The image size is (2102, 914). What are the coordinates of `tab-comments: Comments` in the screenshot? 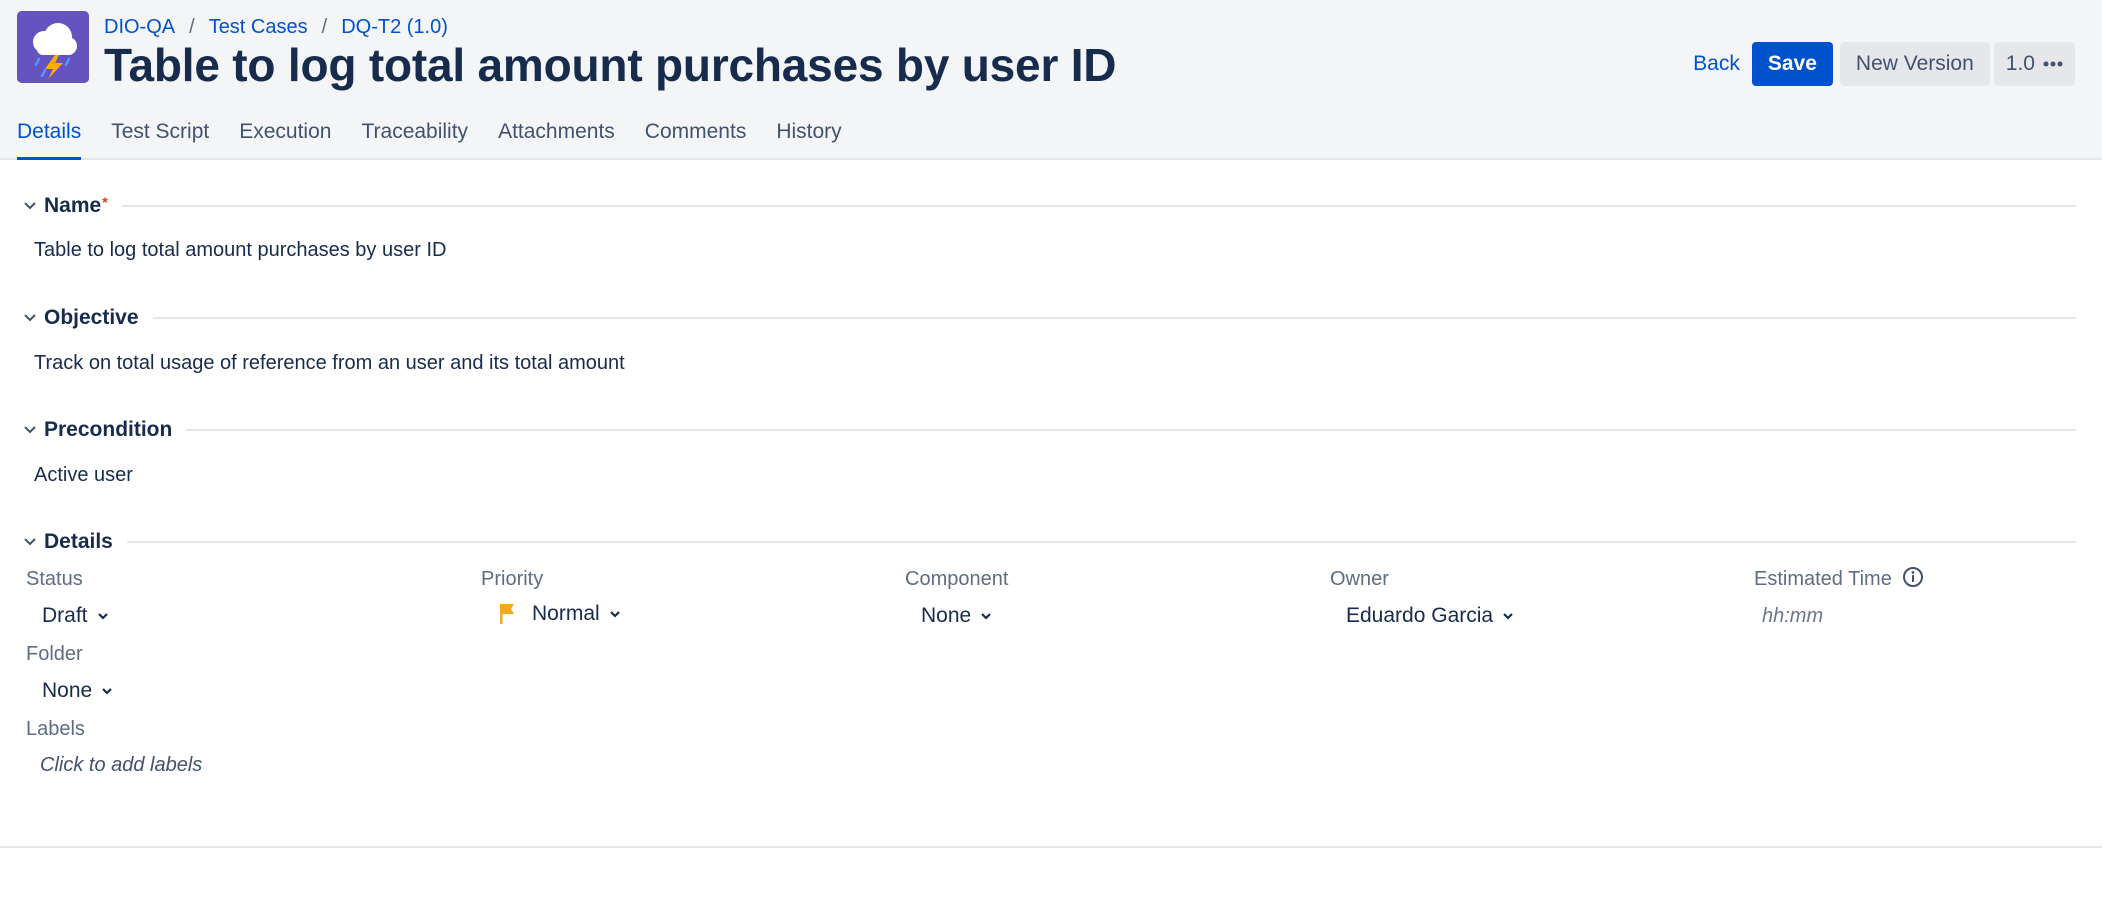 It's located at (696, 137).